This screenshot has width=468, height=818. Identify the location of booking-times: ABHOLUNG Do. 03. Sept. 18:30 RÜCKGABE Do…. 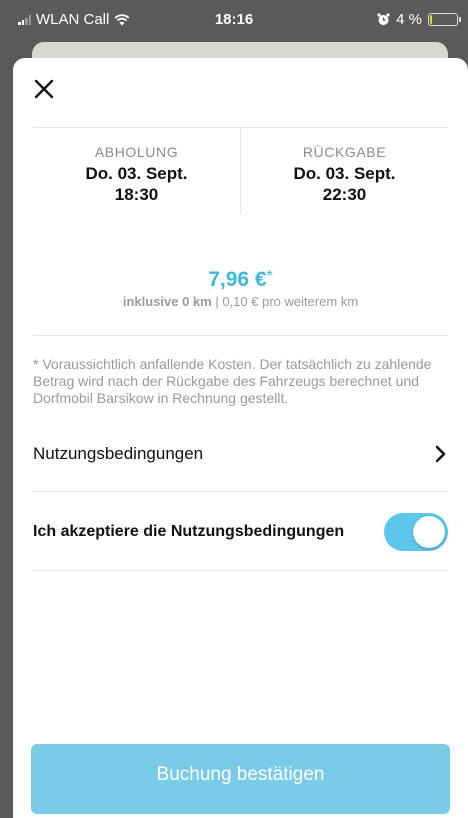
(240, 171).